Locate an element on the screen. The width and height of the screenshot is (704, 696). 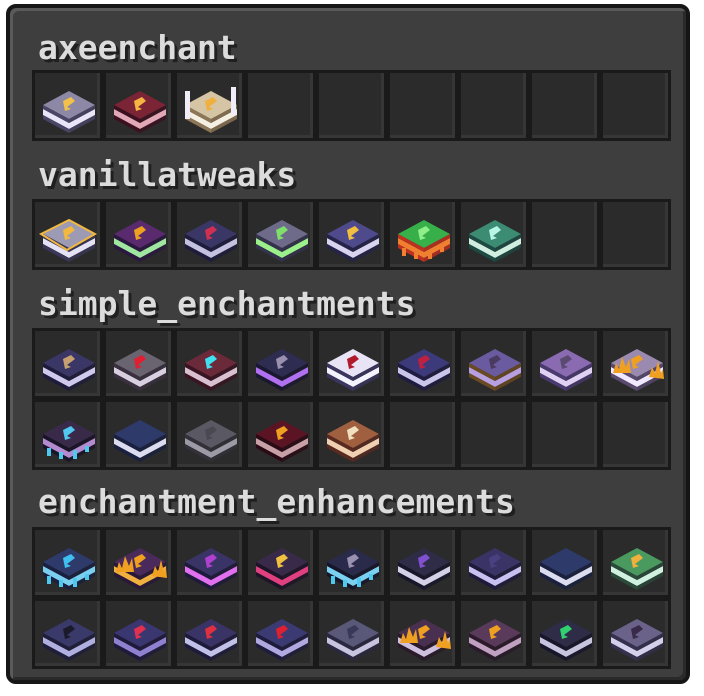
item-grid-axeenchant is located at coordinates (351, 105).